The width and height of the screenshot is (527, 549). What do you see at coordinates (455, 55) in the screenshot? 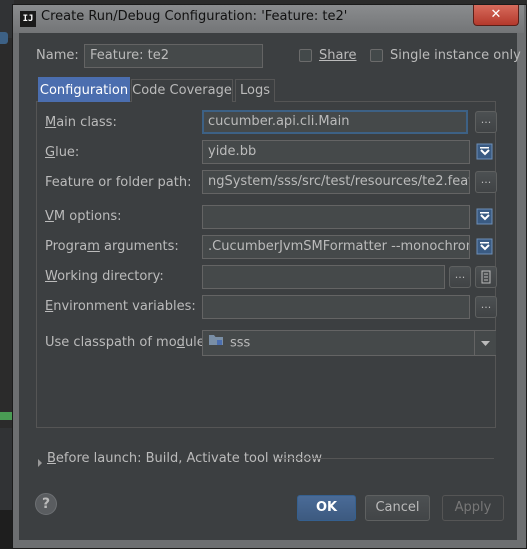
I see `single-instance-label: Single instance only` at bounding box center [455, 55].